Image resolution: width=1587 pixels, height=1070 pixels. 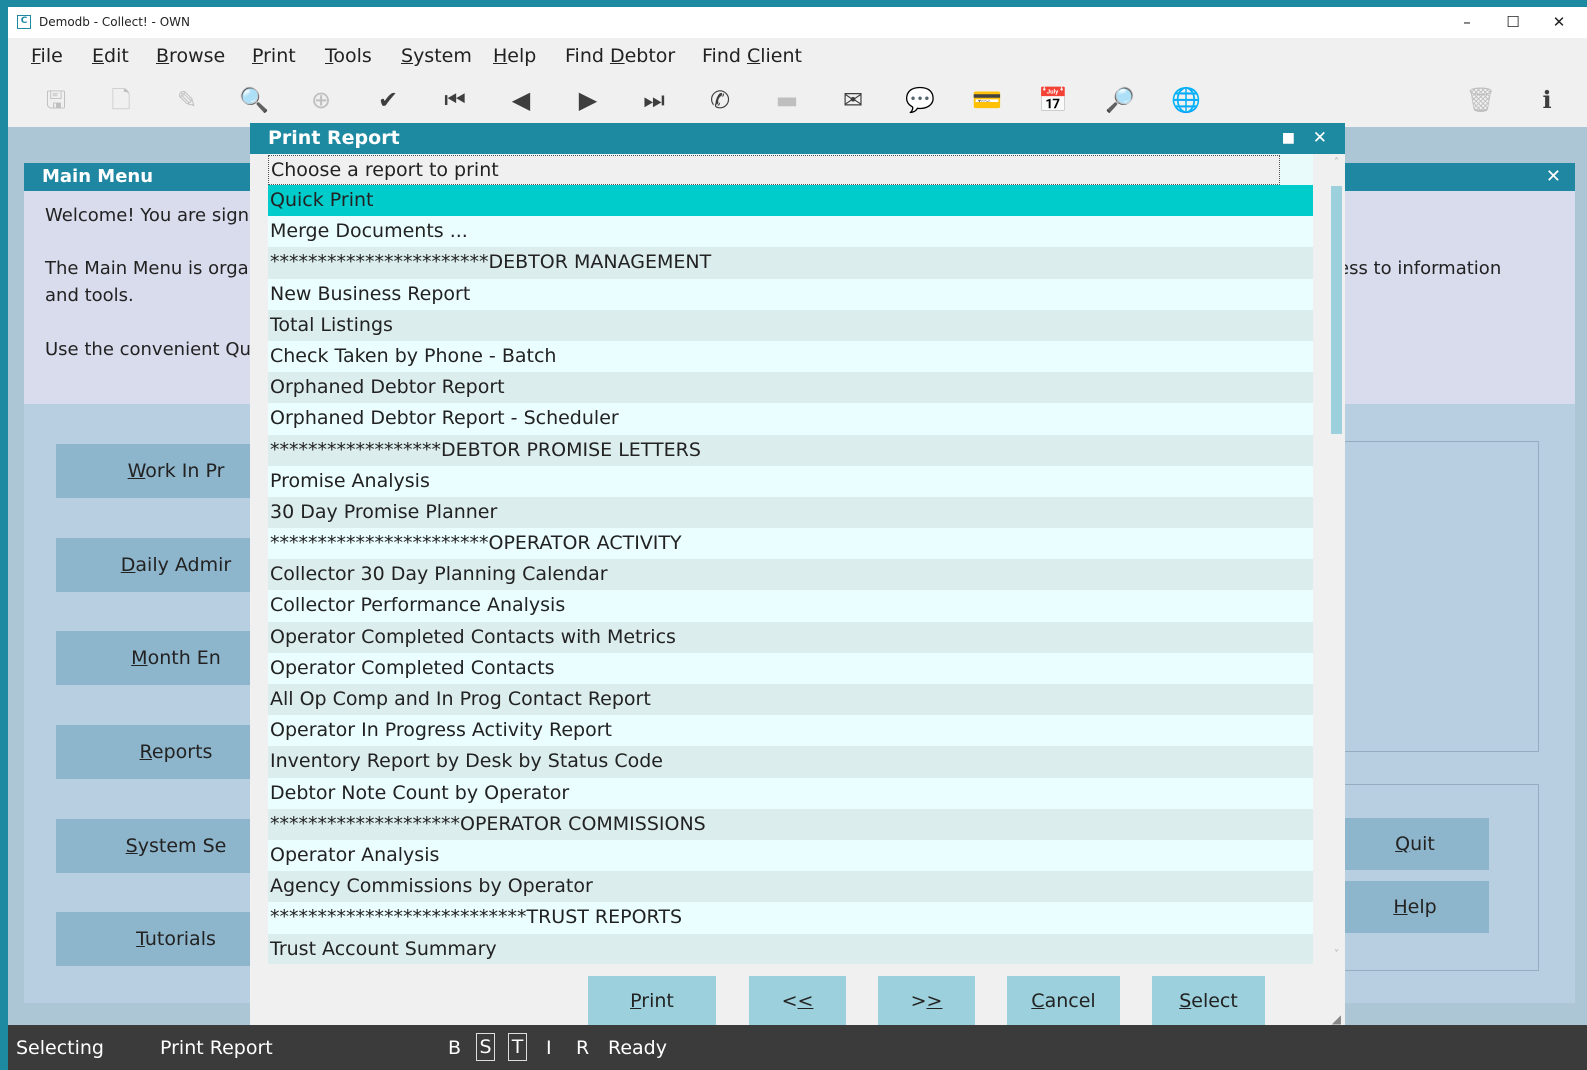 What do you see at coordinates (110, 56) in the screenshot?
I see `menu-edit: Edit` at bounding box center [110, 56].